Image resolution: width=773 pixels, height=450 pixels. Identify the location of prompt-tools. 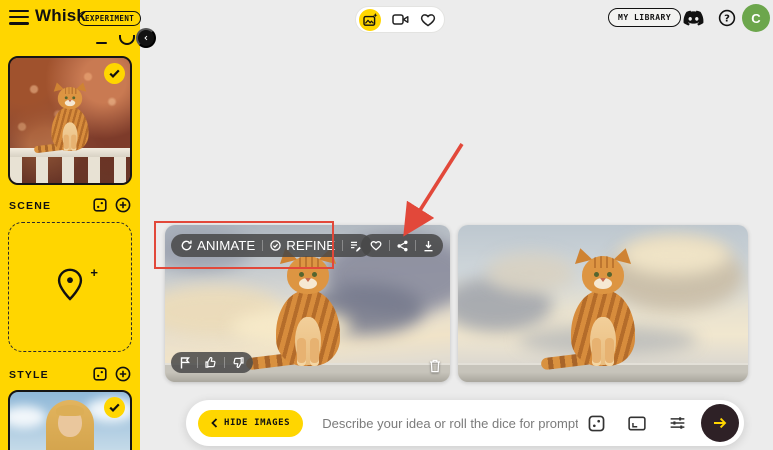
(637, 423).